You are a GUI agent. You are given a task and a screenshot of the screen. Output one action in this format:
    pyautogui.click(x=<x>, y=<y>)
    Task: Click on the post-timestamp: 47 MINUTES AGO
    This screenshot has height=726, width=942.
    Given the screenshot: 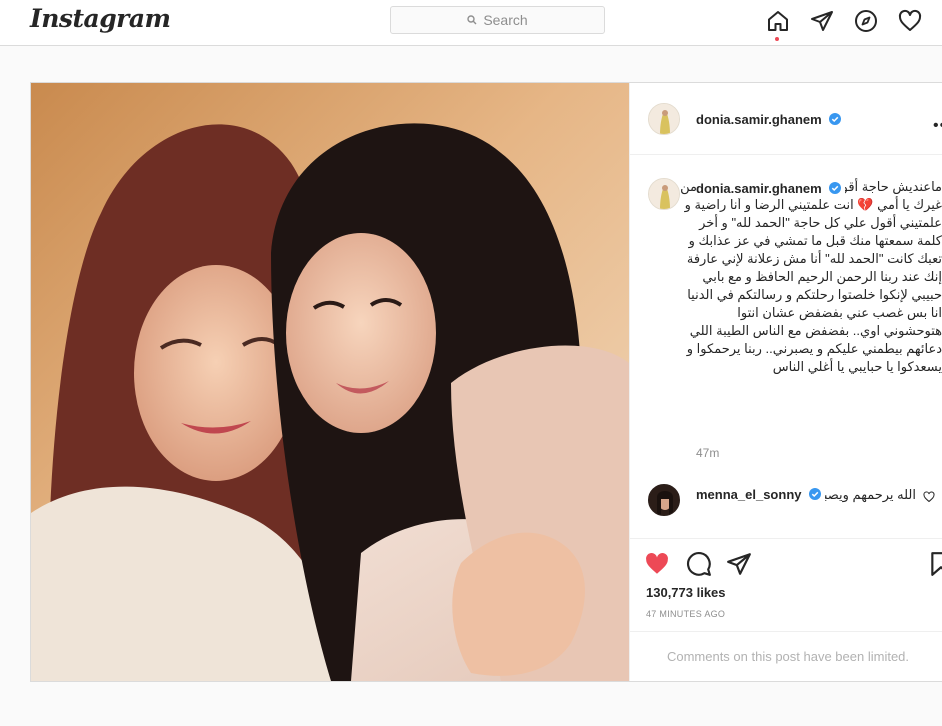 What is the action you would take?
    pyautogui.click(x=685, y=614)
    